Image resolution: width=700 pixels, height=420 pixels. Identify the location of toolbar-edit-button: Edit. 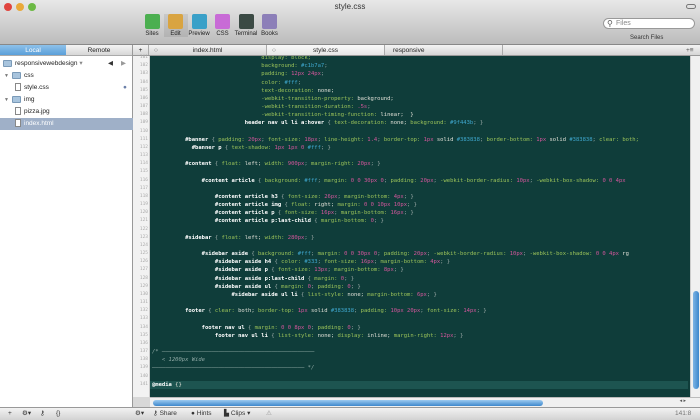
(175, 25).